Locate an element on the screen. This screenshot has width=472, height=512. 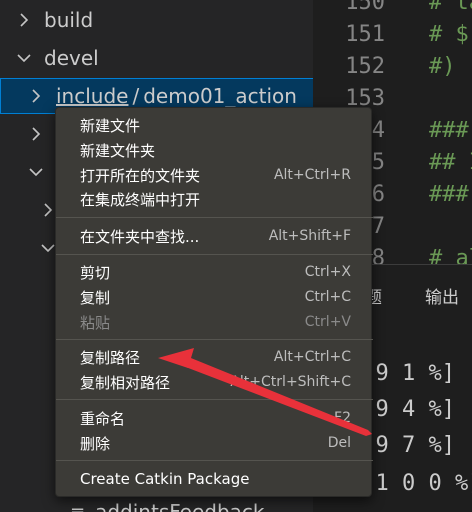
menu-item-shortcut: Alt+Shift+F is located at coordinates (309, 236).